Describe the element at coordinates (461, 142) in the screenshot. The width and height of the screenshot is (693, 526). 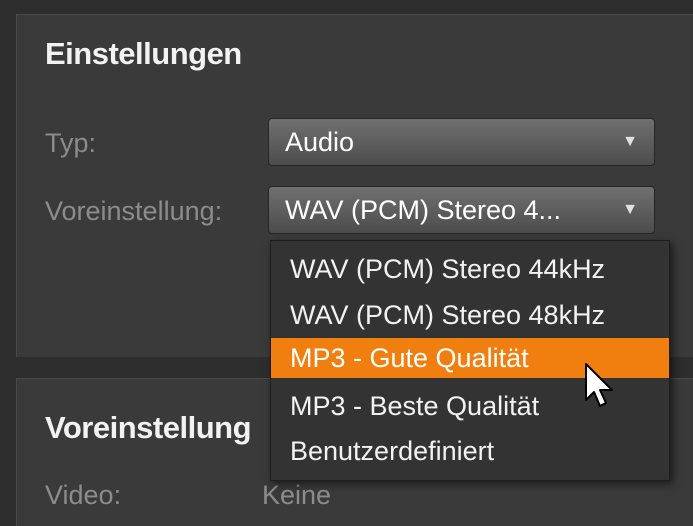
I see `type-select: Audio ▼` at that location.